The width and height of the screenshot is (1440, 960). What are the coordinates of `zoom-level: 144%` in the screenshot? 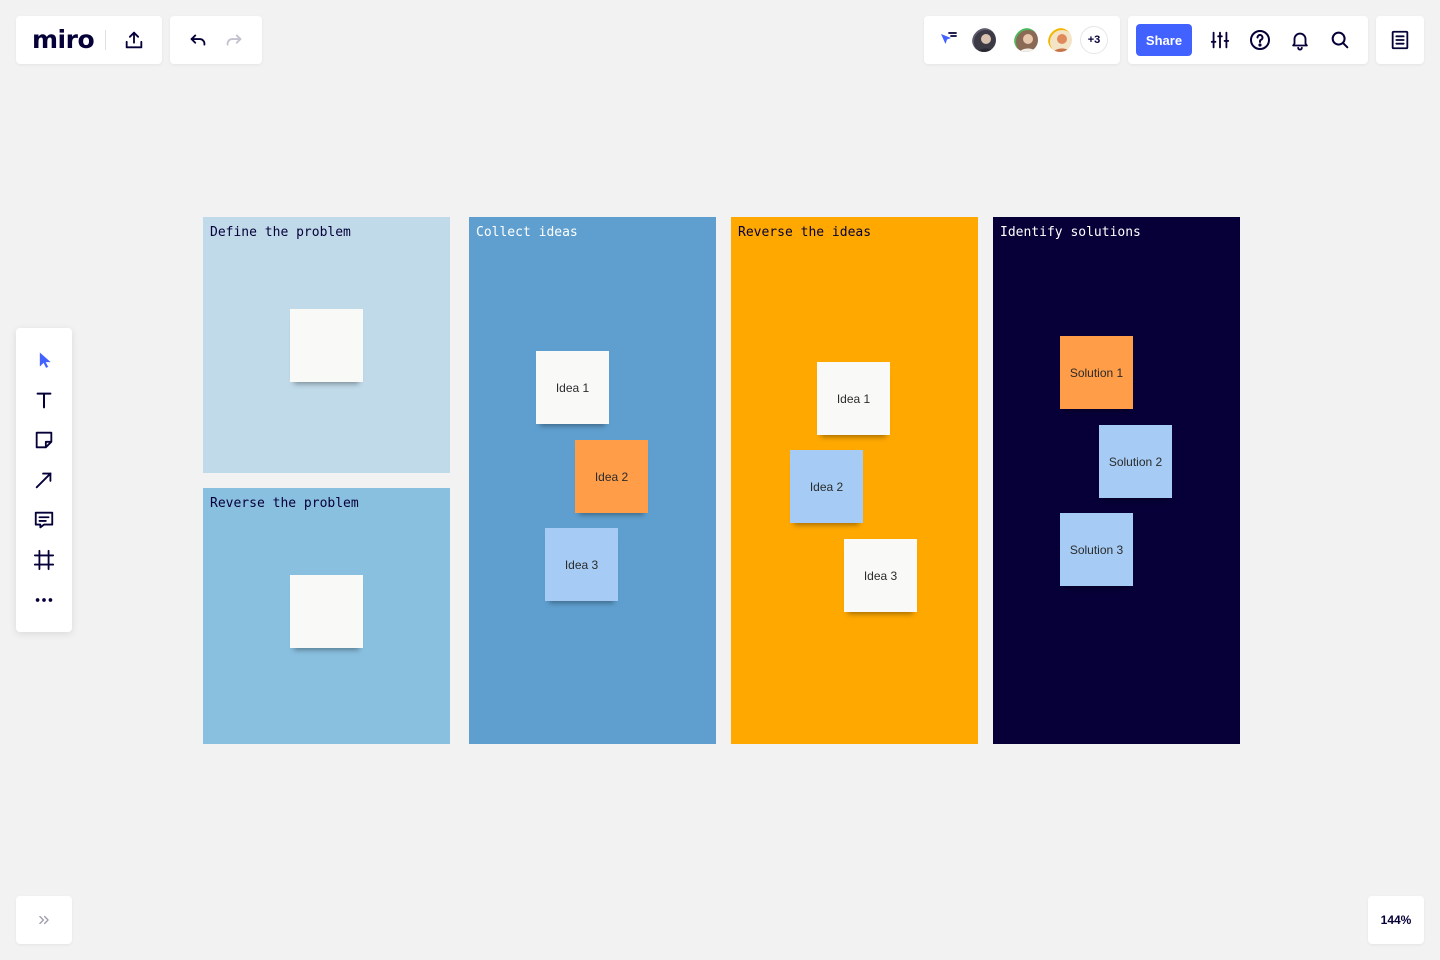 It's located at (1396, 920).